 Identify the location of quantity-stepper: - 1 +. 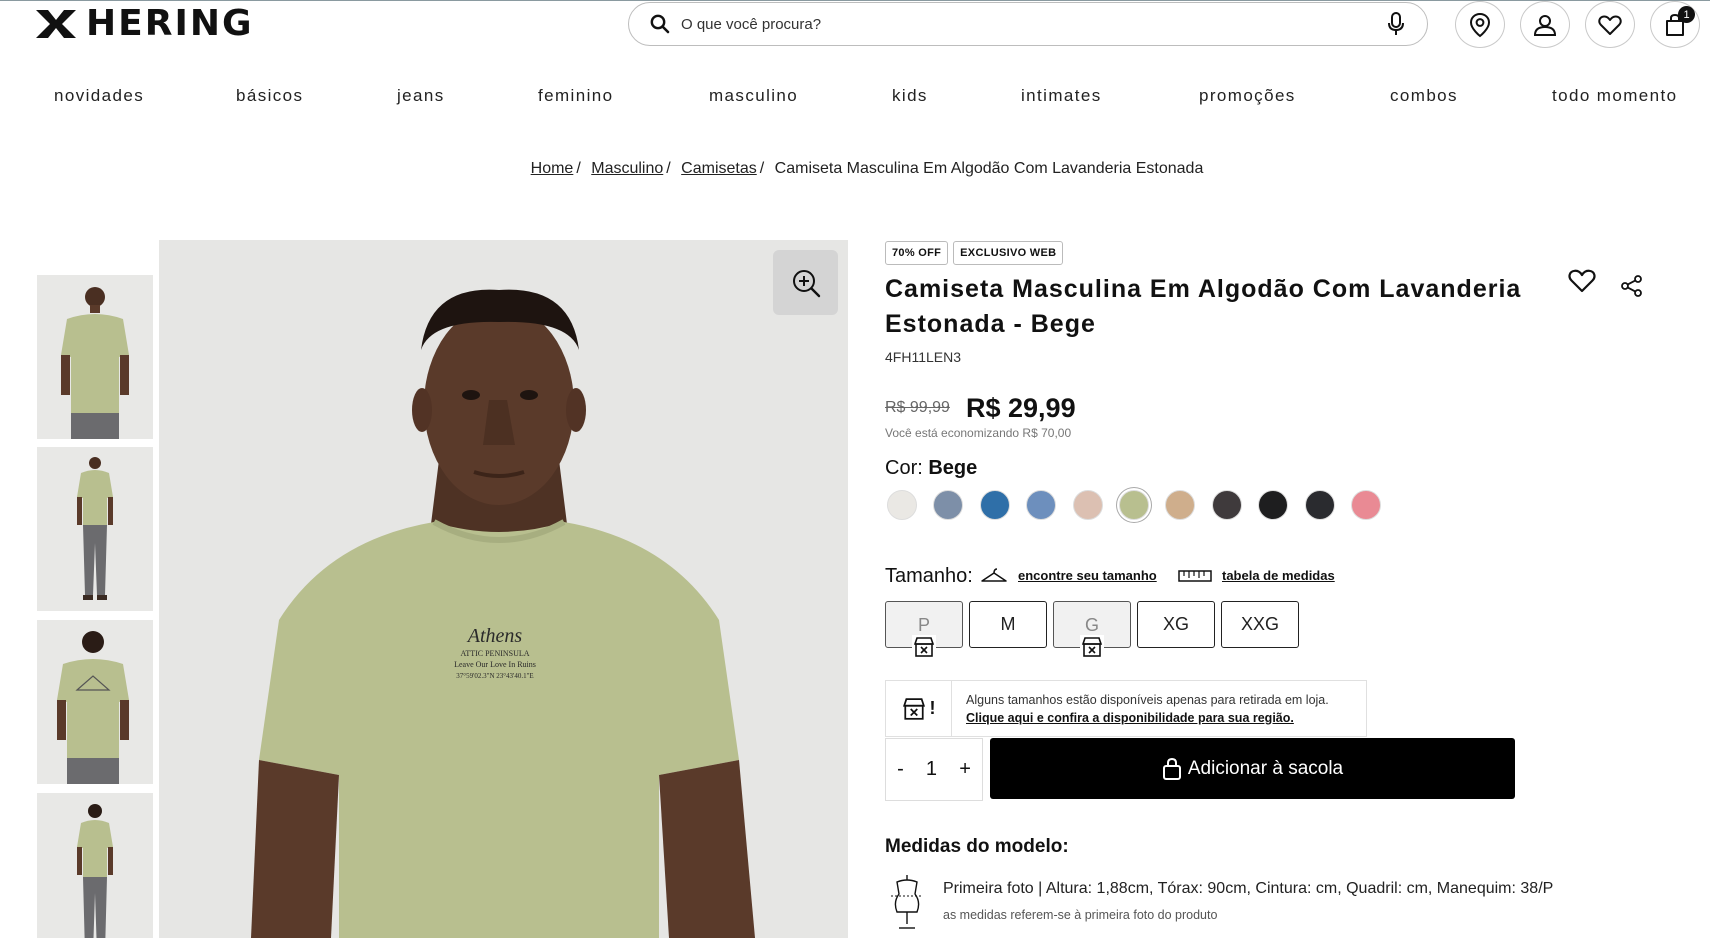
(934, 769).